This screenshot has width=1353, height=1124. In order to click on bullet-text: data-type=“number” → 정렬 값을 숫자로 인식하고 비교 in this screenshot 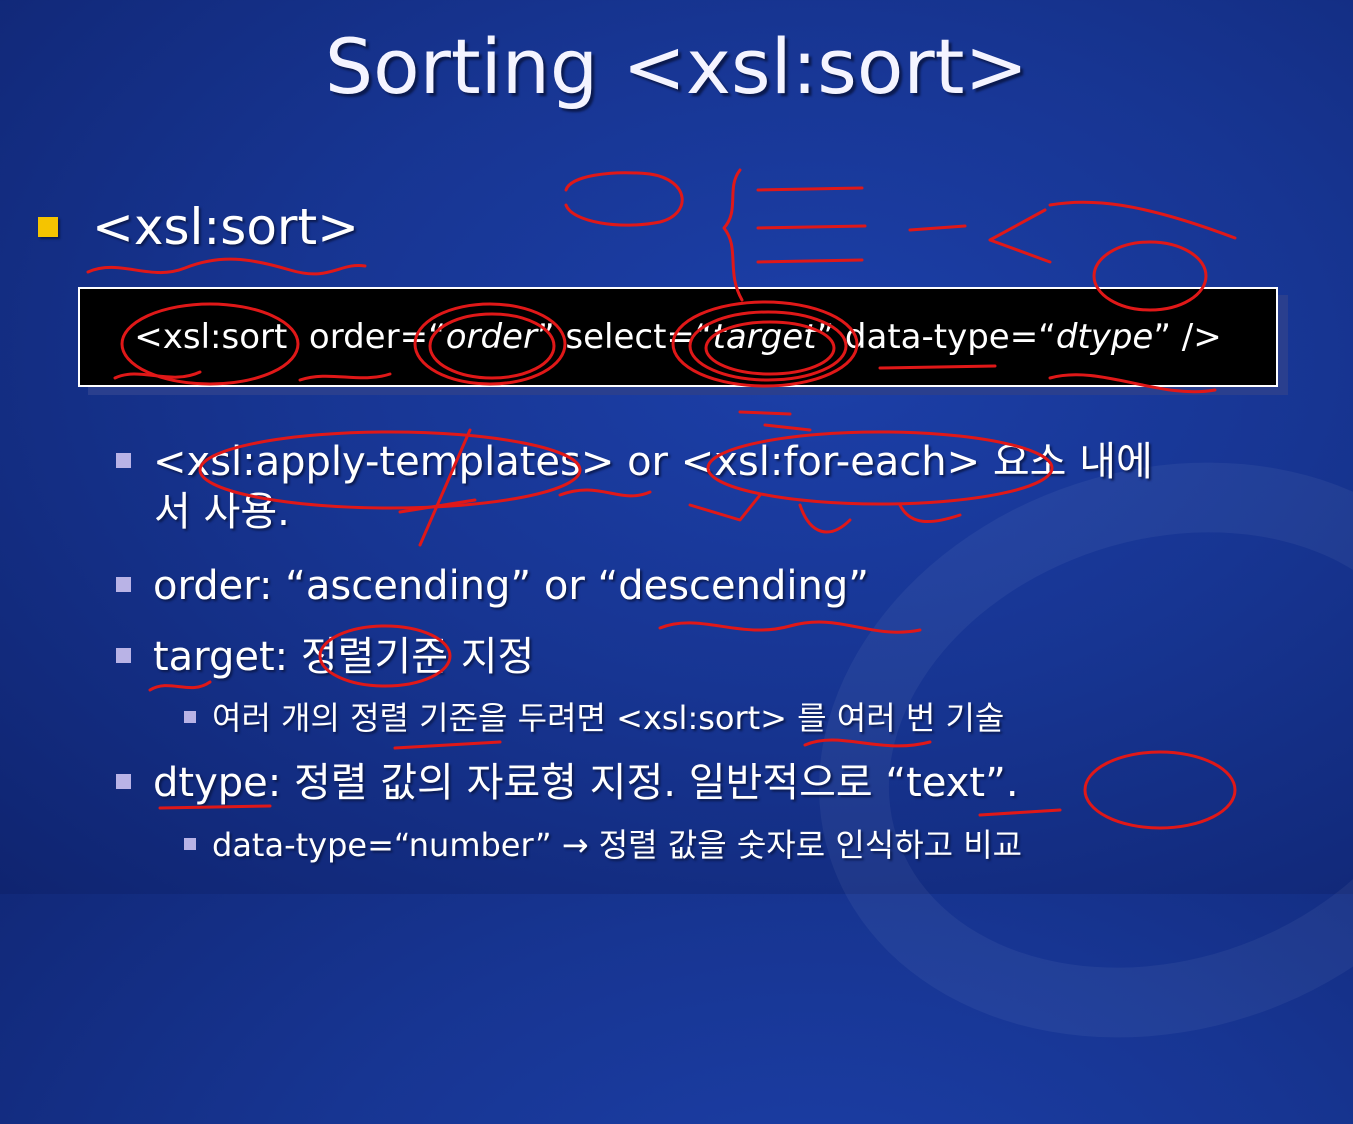, I will do `click(617, 845)`.